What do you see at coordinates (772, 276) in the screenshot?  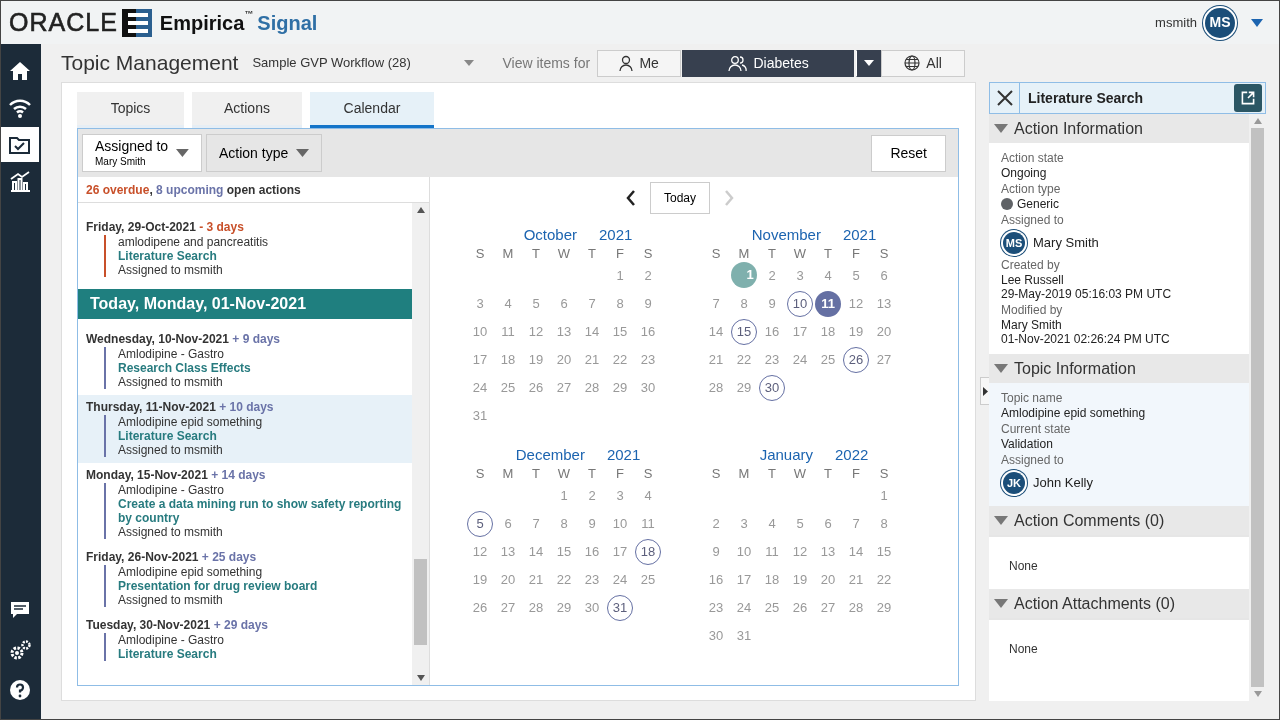 I see `calendar-day: 2` at bounding box center [772, 276].